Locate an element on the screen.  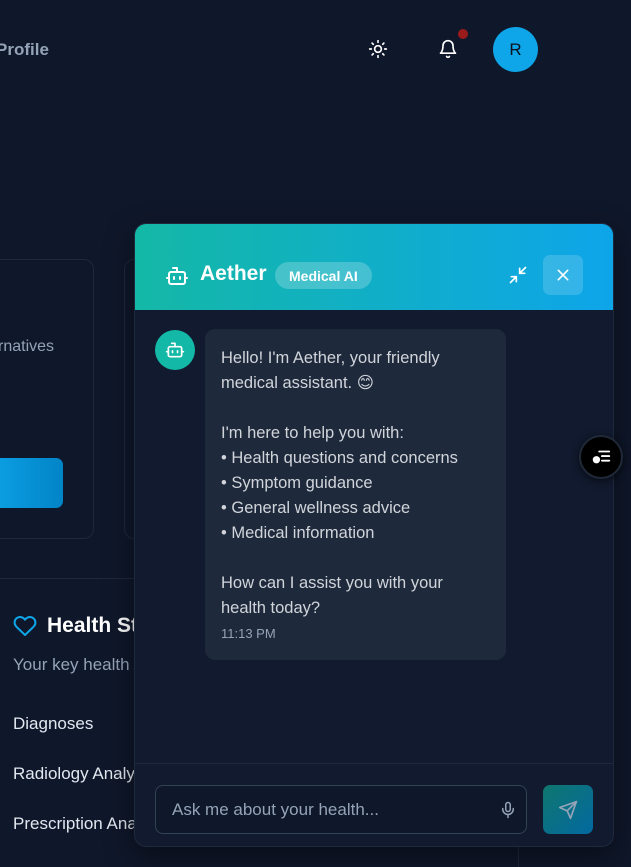
card-text: rnatives is located at coordinates (27, 346).